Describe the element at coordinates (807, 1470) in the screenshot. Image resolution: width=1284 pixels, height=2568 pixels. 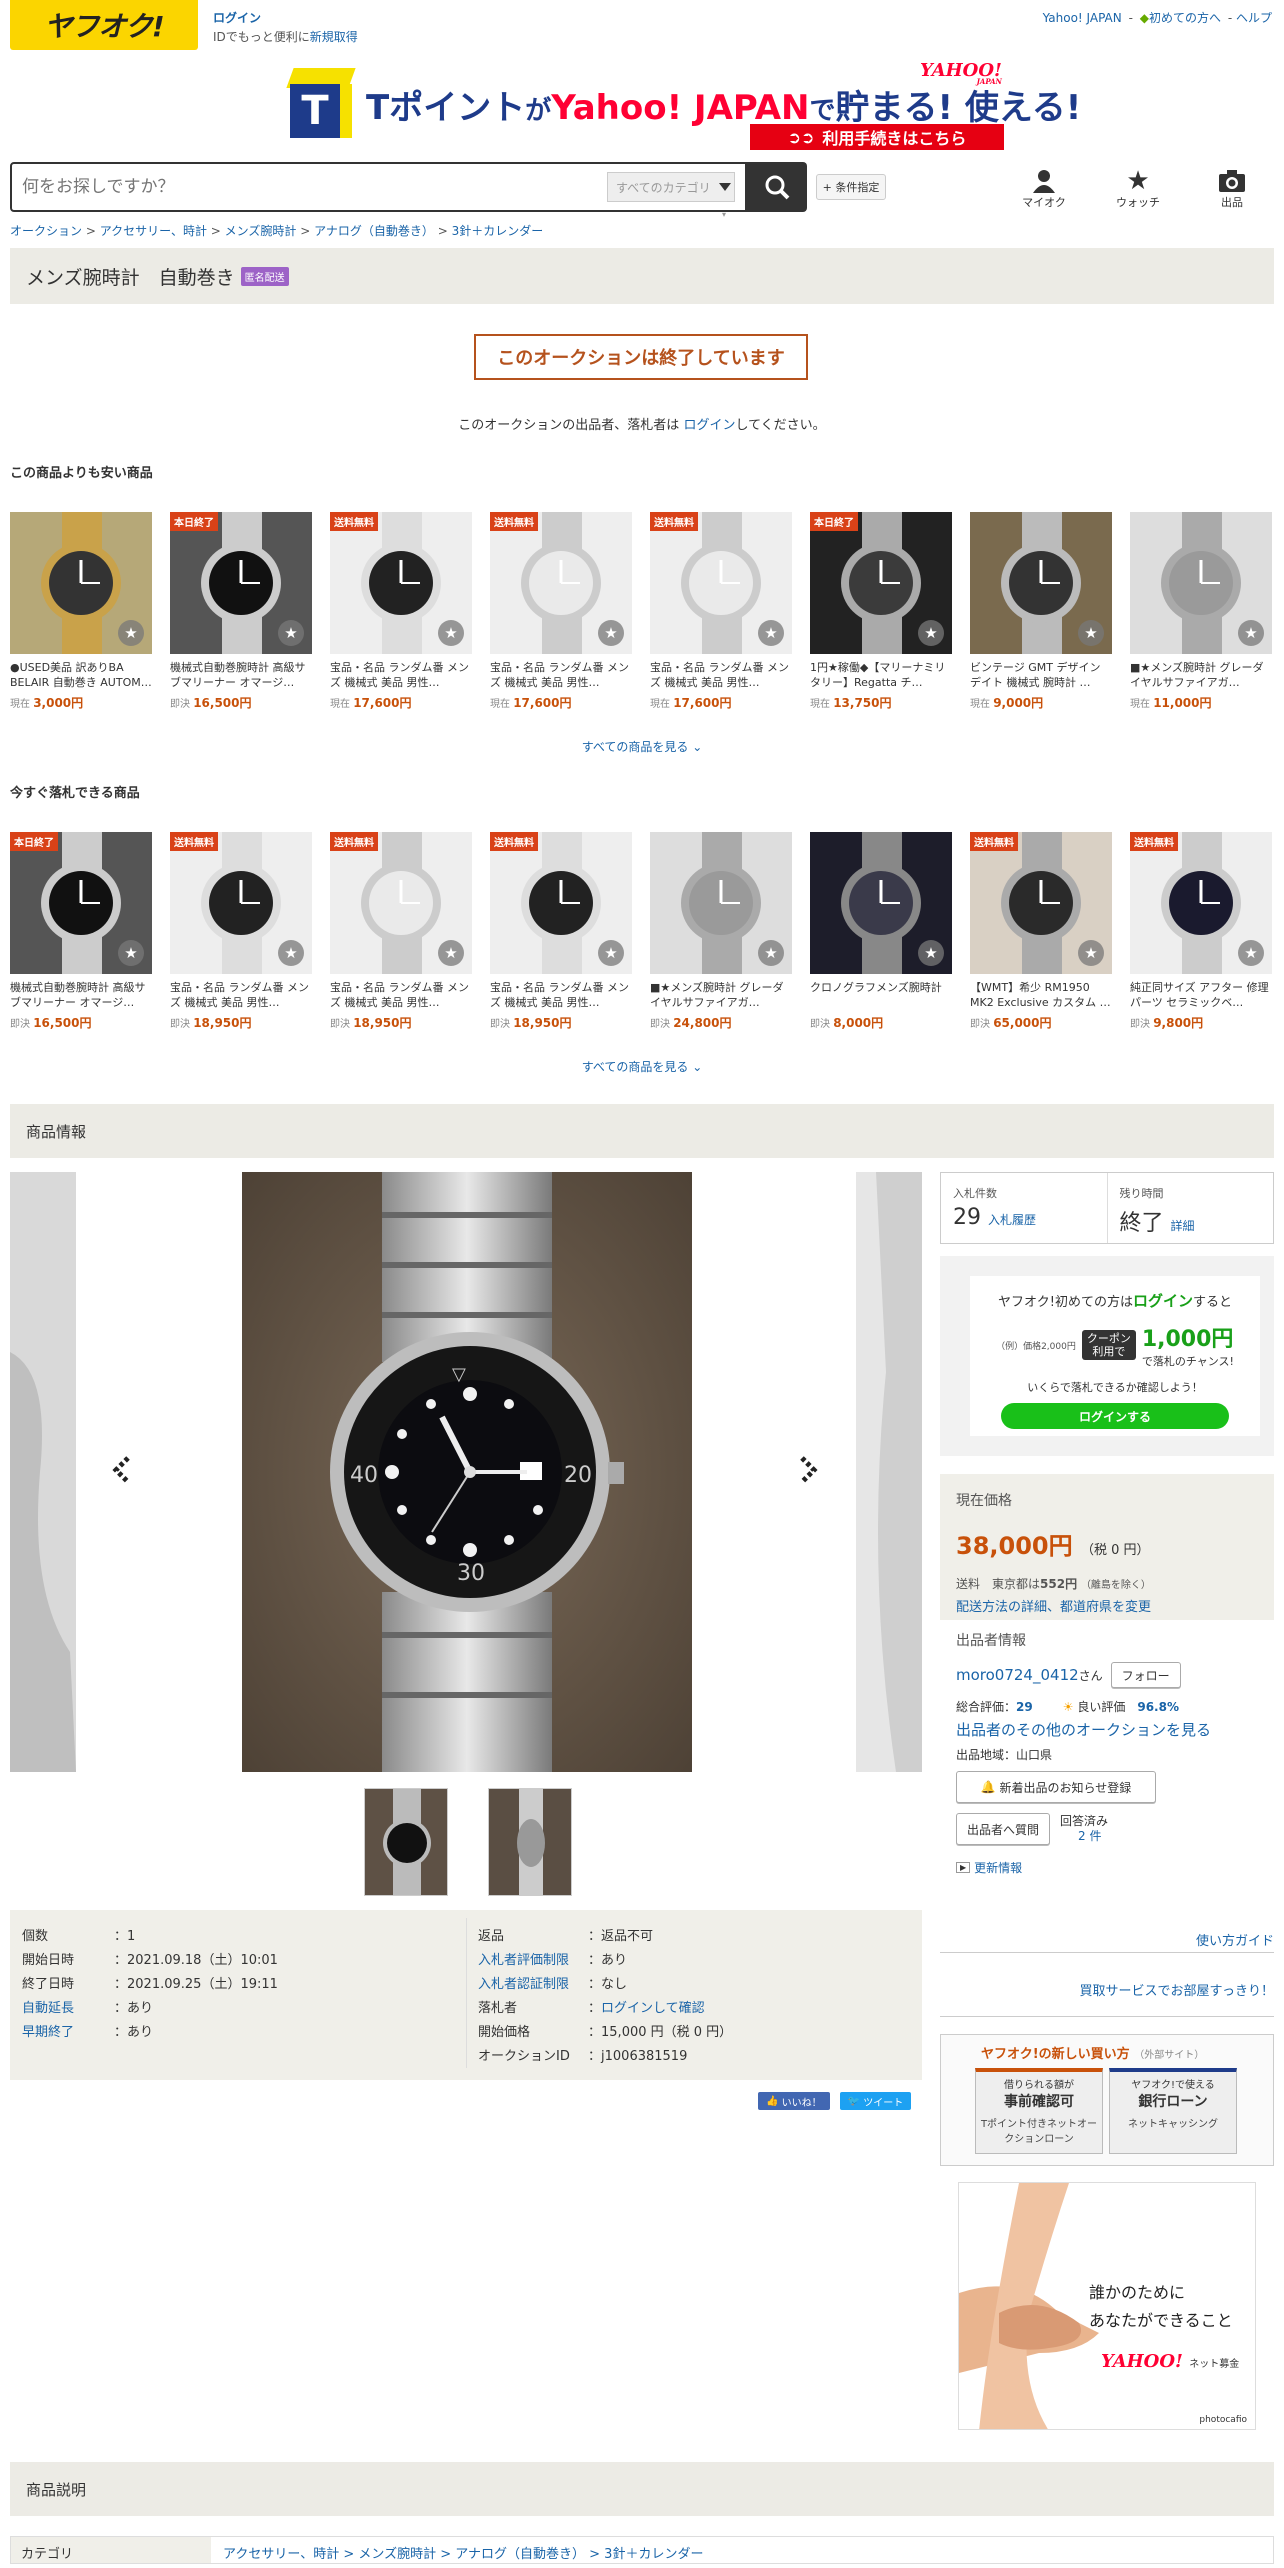
I see `next-image-arrow` at that location.